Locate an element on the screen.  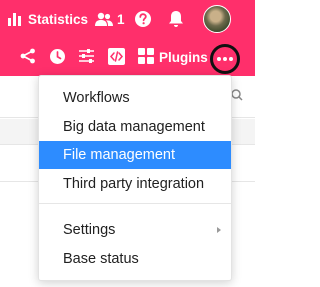
share-icon is located at coordinates (28, 56).